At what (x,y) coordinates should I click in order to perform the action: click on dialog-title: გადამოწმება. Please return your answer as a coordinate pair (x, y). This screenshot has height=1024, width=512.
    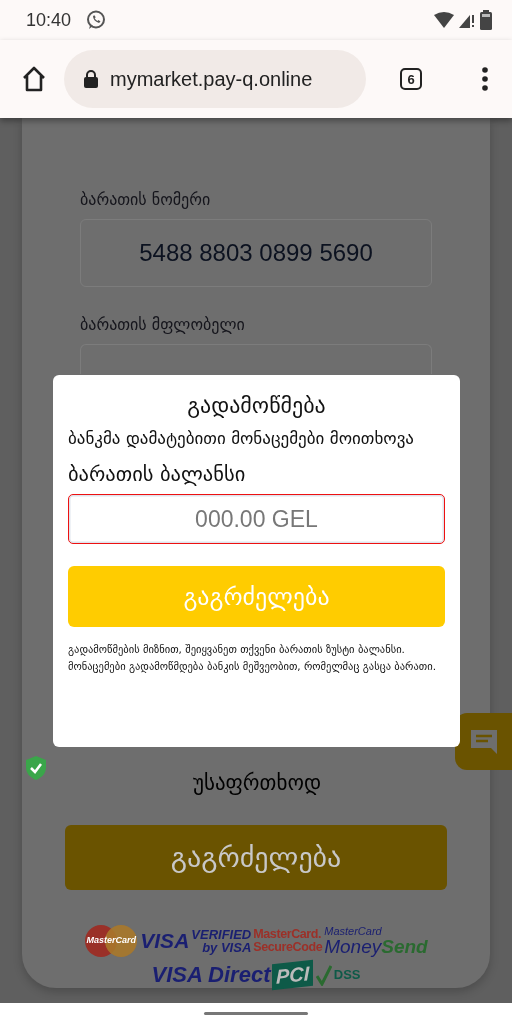
    Looking at the image, I should click on (256, 405).